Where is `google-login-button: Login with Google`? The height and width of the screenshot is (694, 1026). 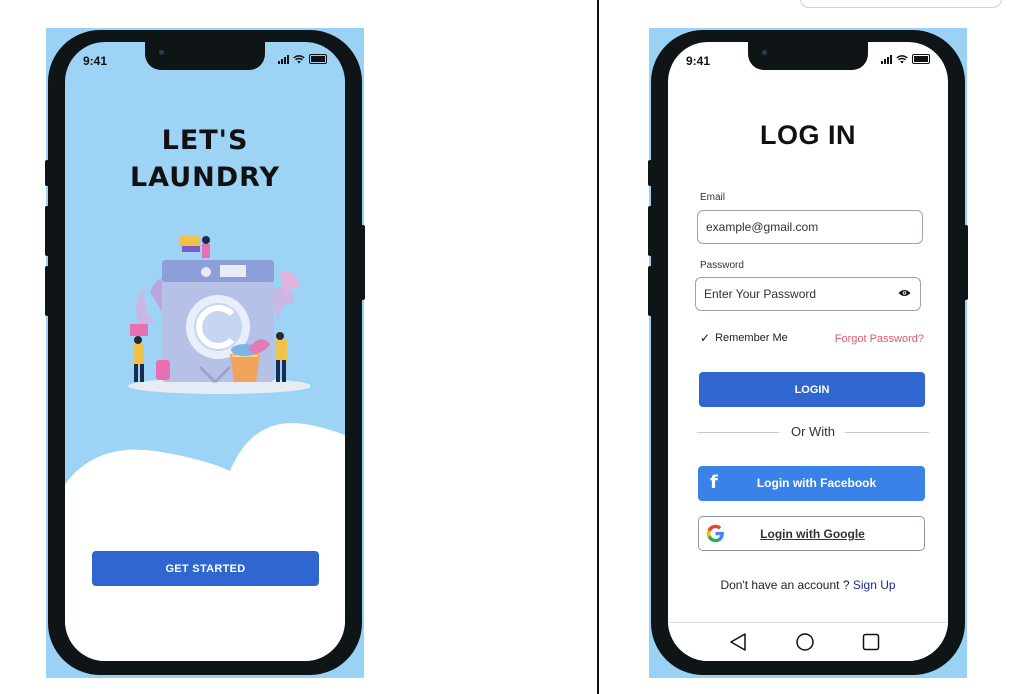
google-login-button: Login with Google is located at coordinates (811, 533).